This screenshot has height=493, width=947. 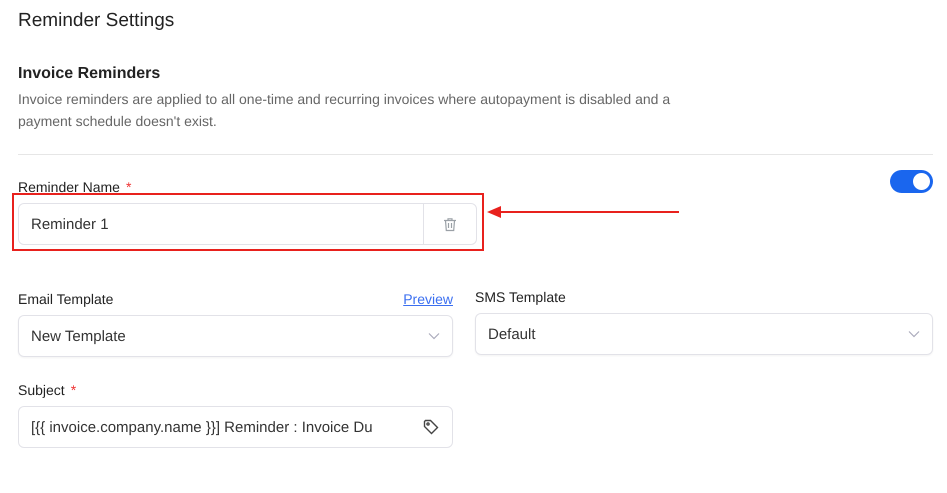 I want to click on subject-field: [{{ invoice.company.name }}] Reminder : Invoice Du, so click(x=235, y=427).